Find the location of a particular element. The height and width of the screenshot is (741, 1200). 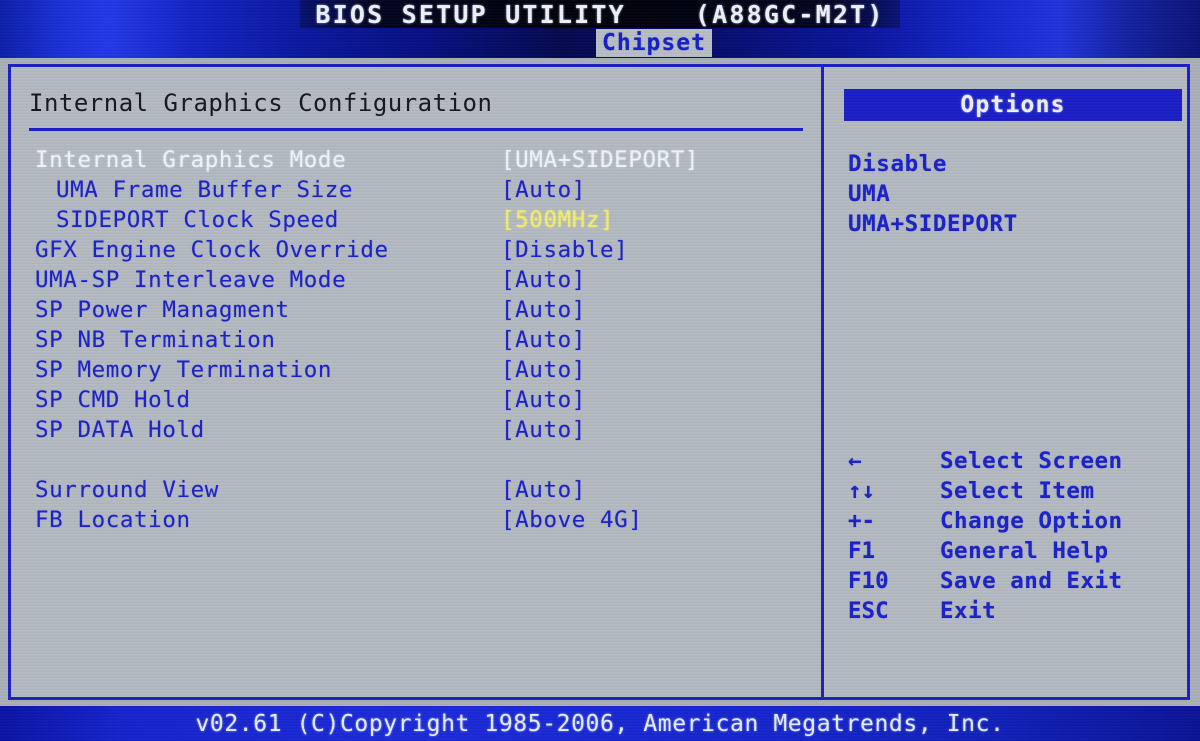

key-legend-label: General Help is located at coordinates (1024, 551).